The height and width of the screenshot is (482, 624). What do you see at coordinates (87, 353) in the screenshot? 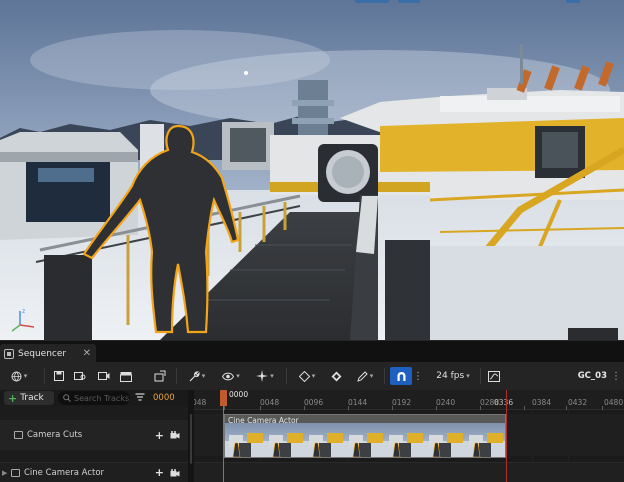
I see `close-tab-icon: ✕` at bounding box center [87, 353].